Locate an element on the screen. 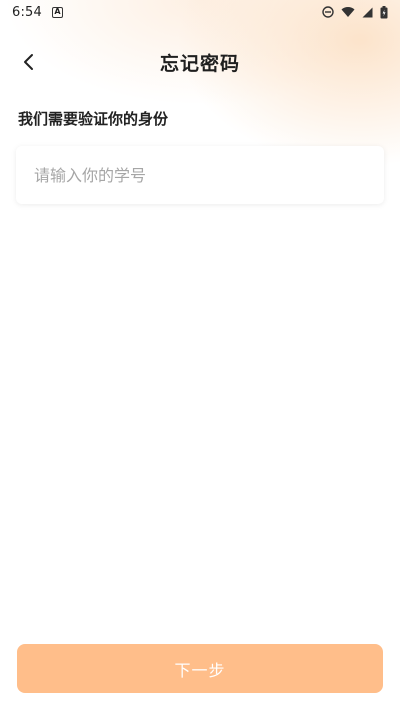 The height and width of the screenshot is (711, 400). status-right is located at coordinates (355, 12).